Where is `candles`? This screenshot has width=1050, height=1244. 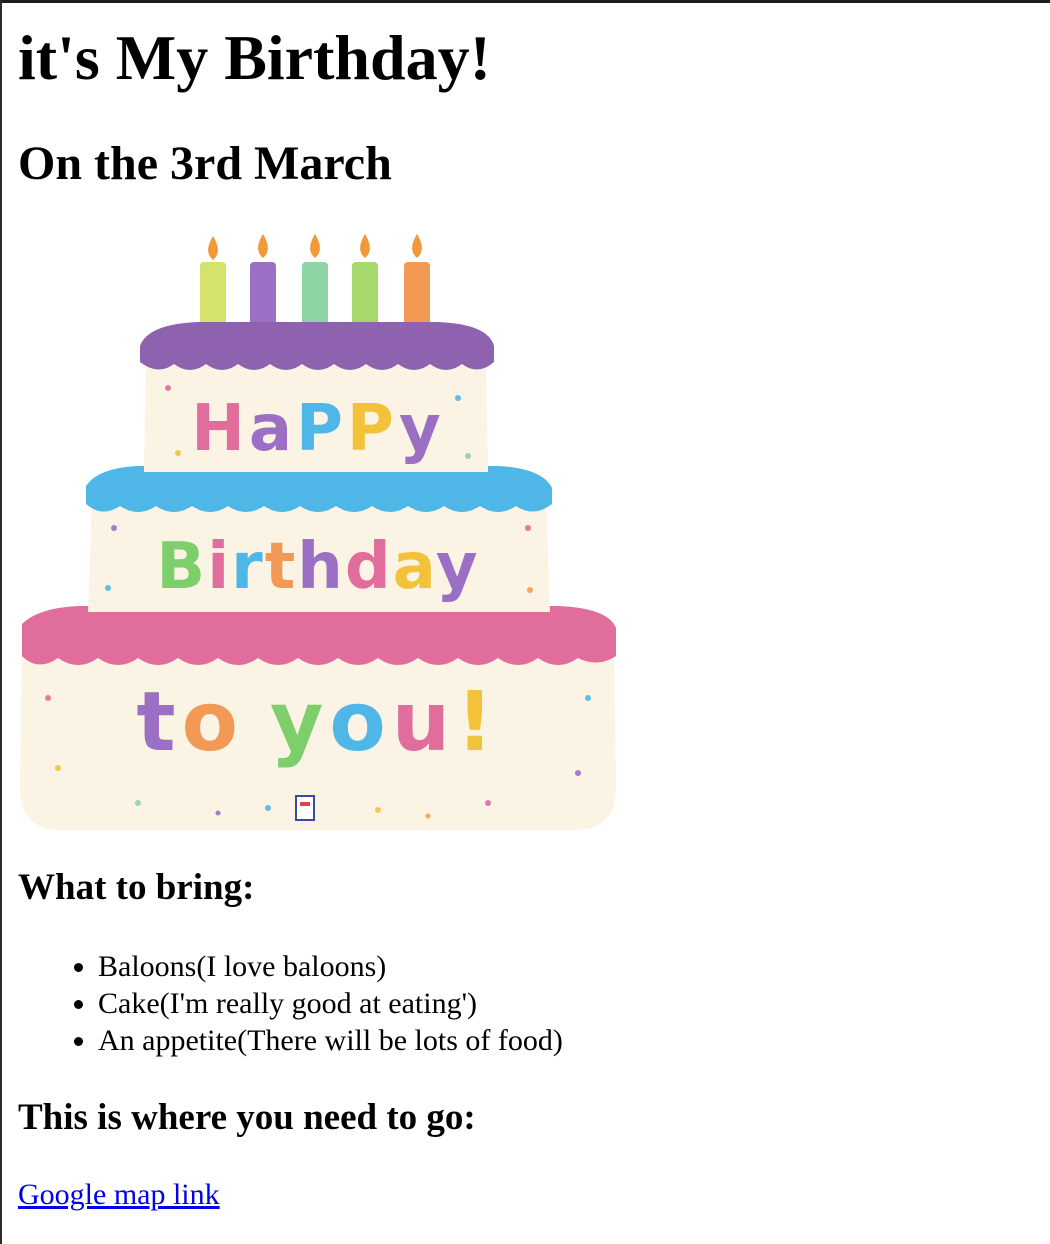 candles is located at coordinates (315, 280).